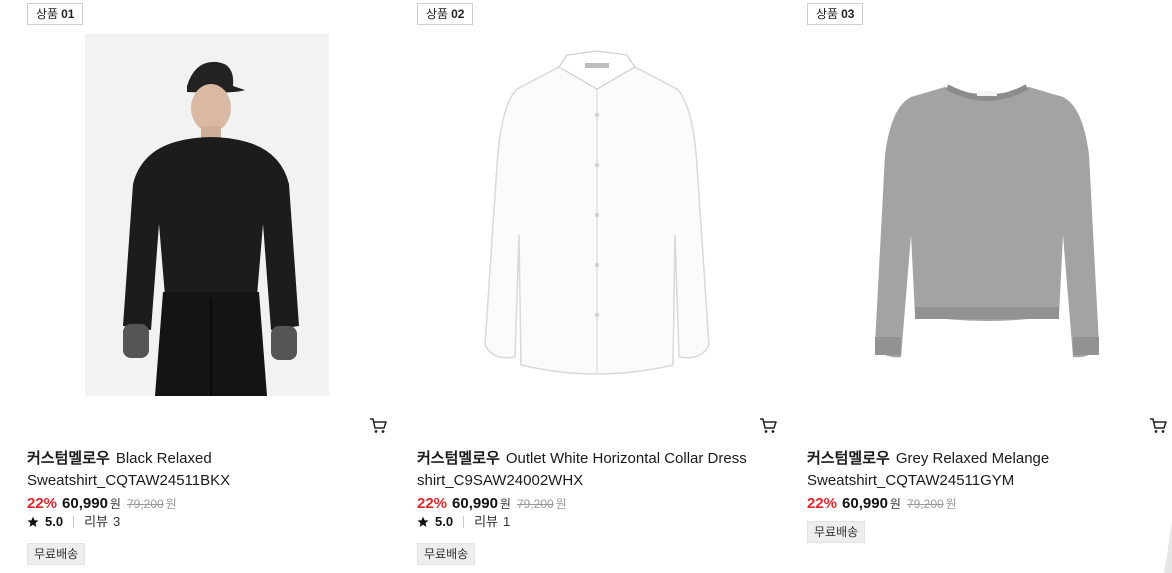 This screenshot has width=1172, height=573. I want to click on product-number-tag: 상품 02, so click(445, 14).